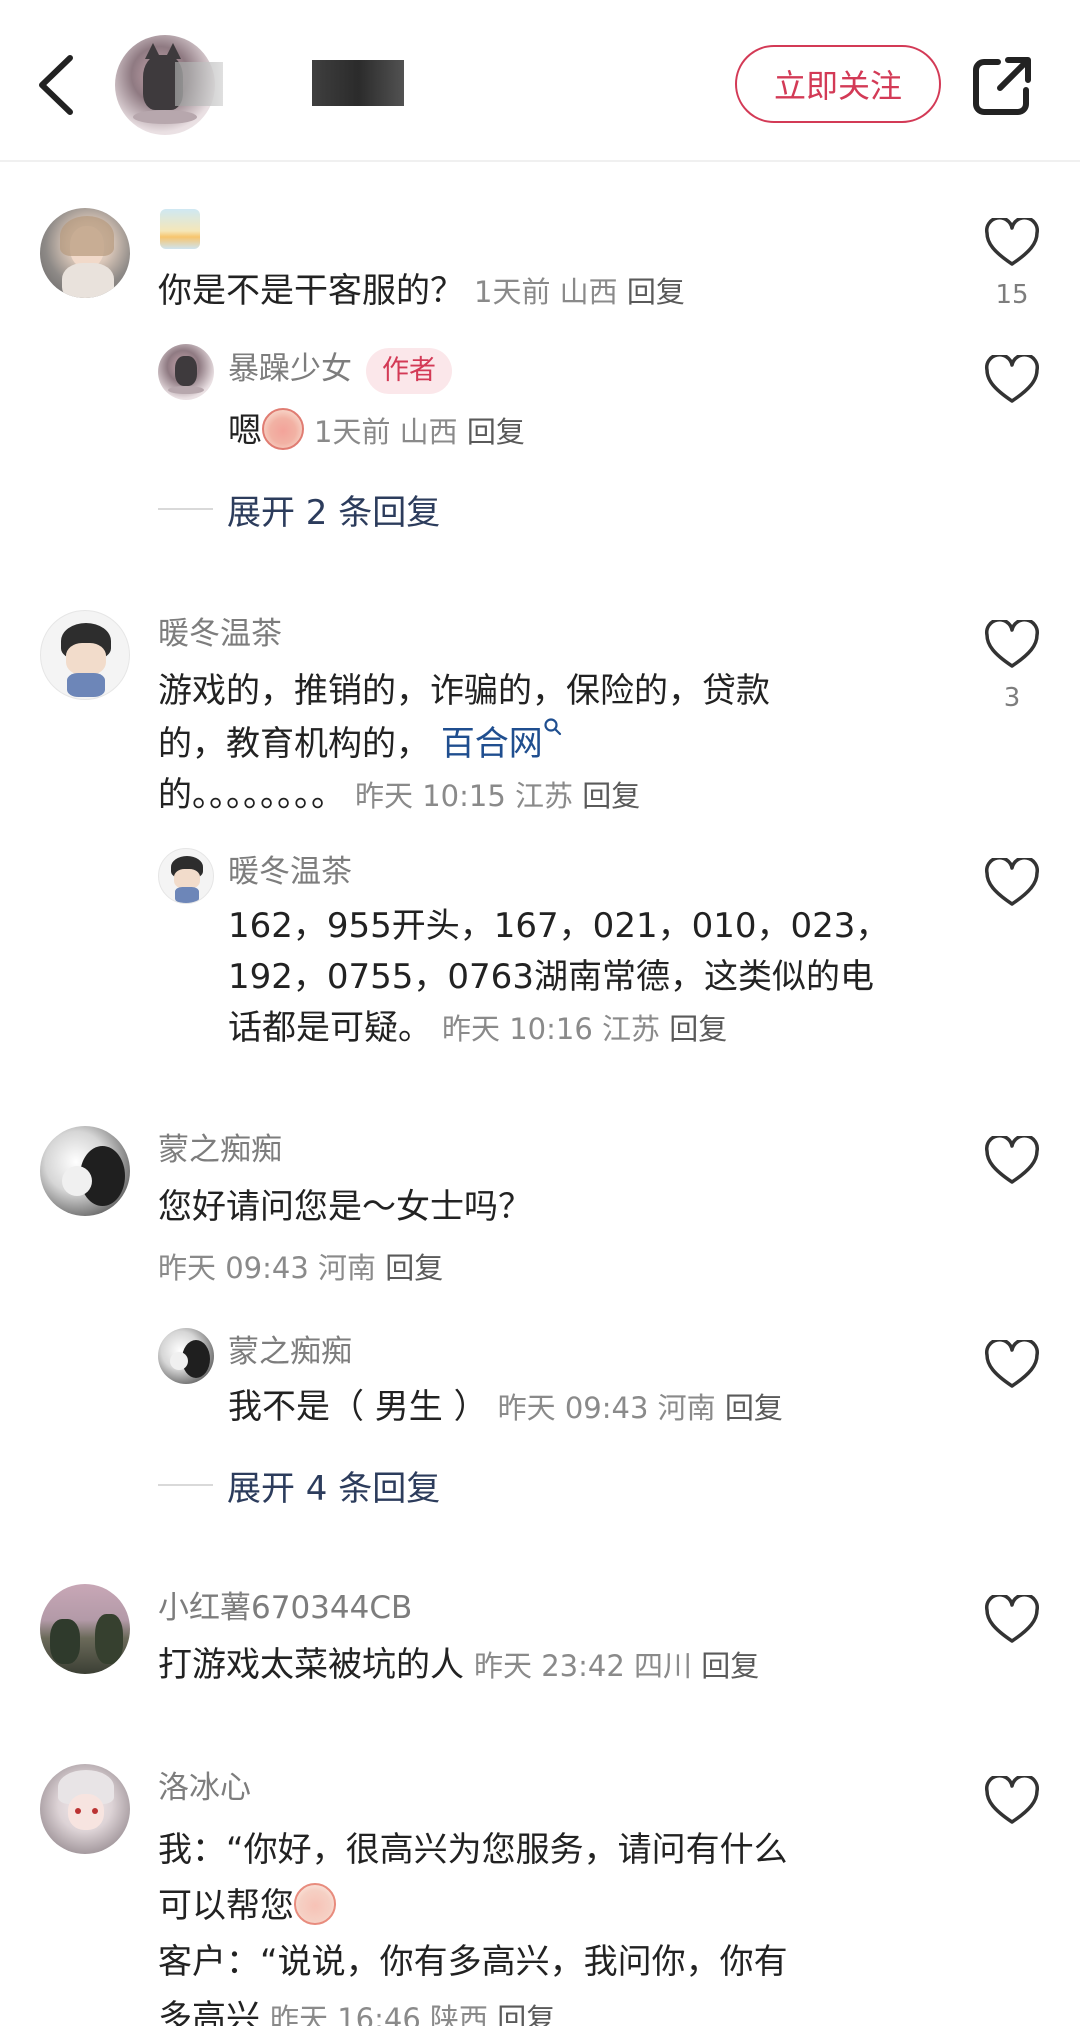  What do you see at coordinates (283, 429) in the screenshot?
I see `crying-face-emoji-icon` at bounding box center [283, 429].